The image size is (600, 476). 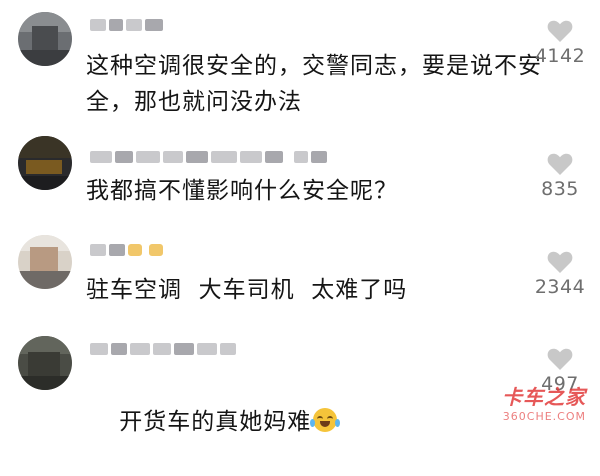 What do you see at coordinates (560, 189) in the screenshot?
I see `like-count: 835` at bounding box center [560, 189].